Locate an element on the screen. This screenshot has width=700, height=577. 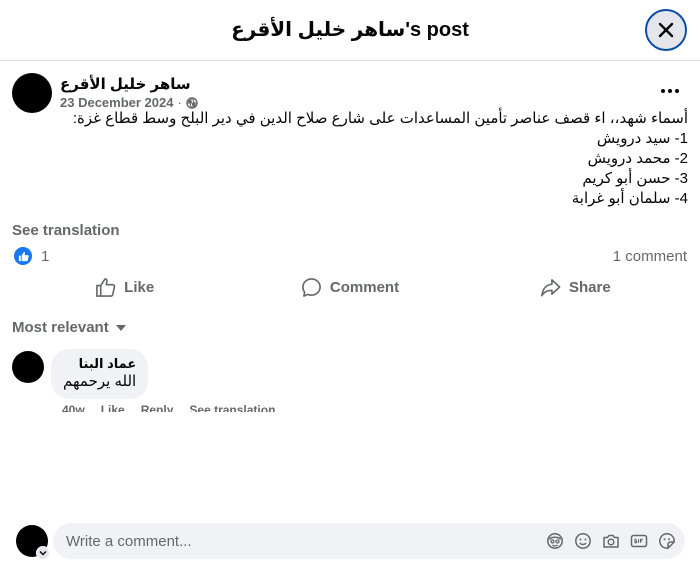
comment-action-links: 40w Like Reply See translation is located at coordinates (168, 406).